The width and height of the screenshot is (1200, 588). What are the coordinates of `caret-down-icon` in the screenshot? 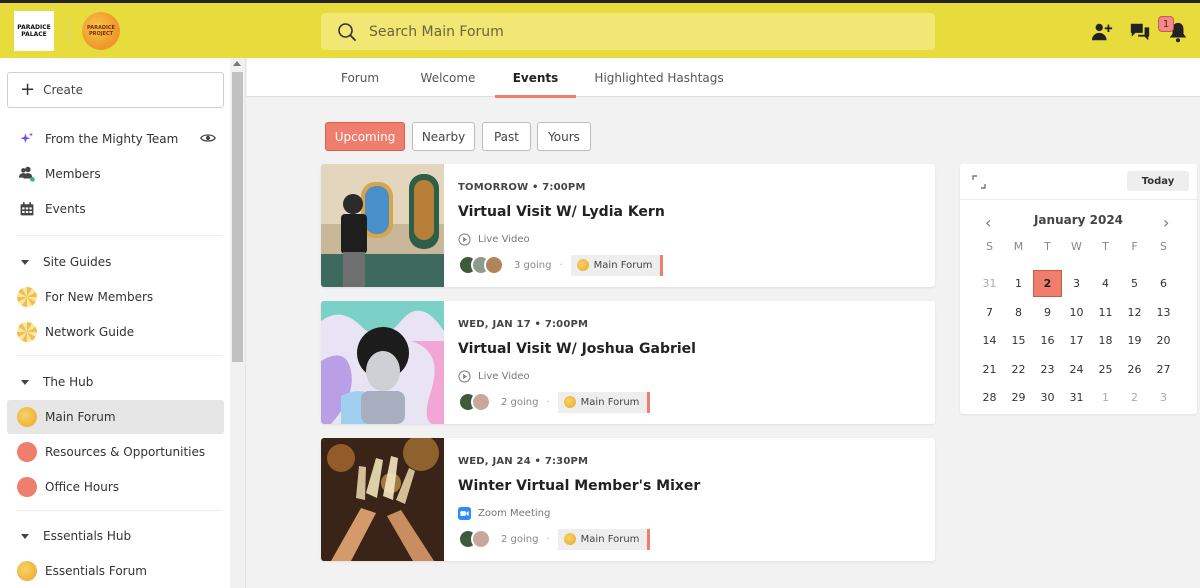 It's located at (25, 262).